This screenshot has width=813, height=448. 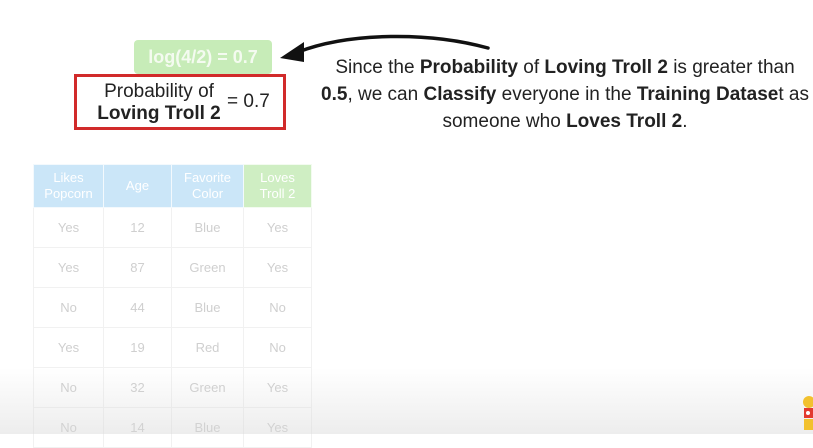 I want to click on probability-label: Probability of Loving Troll 2, so click(x=159, y=103).